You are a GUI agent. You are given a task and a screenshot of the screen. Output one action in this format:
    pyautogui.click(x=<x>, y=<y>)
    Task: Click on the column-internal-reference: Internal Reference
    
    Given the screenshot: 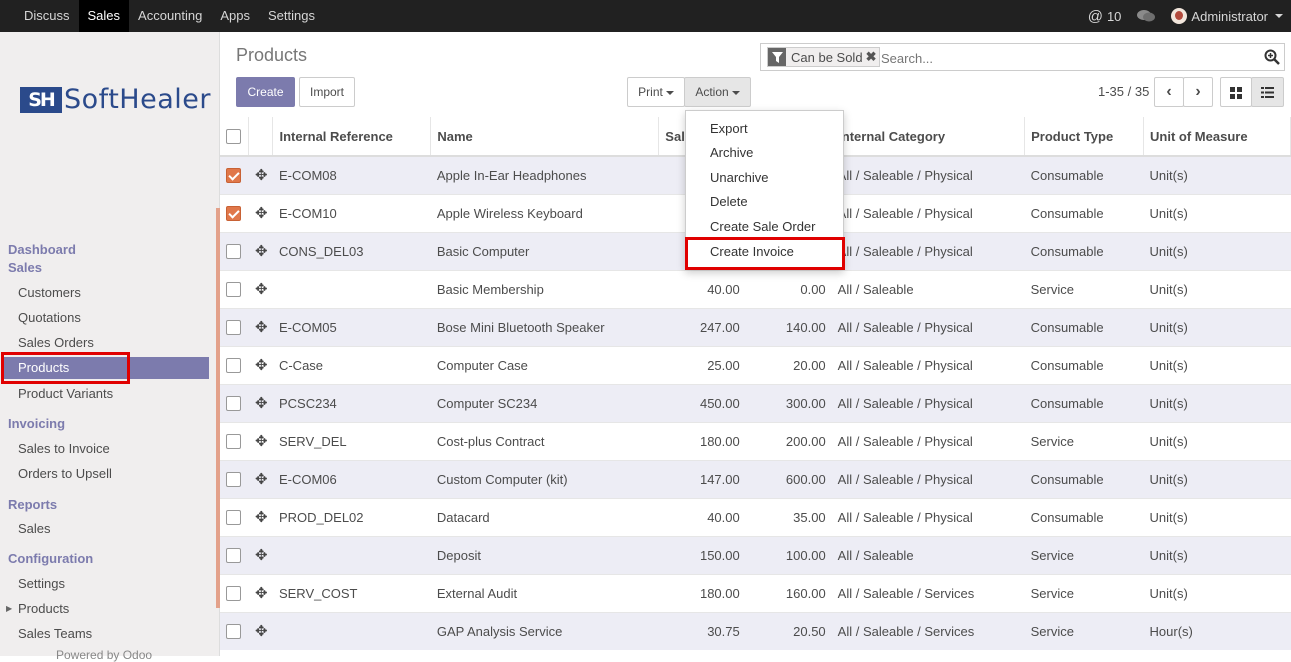 What is the action you would take?
    pyautogui.click(x=352, y=137)
    